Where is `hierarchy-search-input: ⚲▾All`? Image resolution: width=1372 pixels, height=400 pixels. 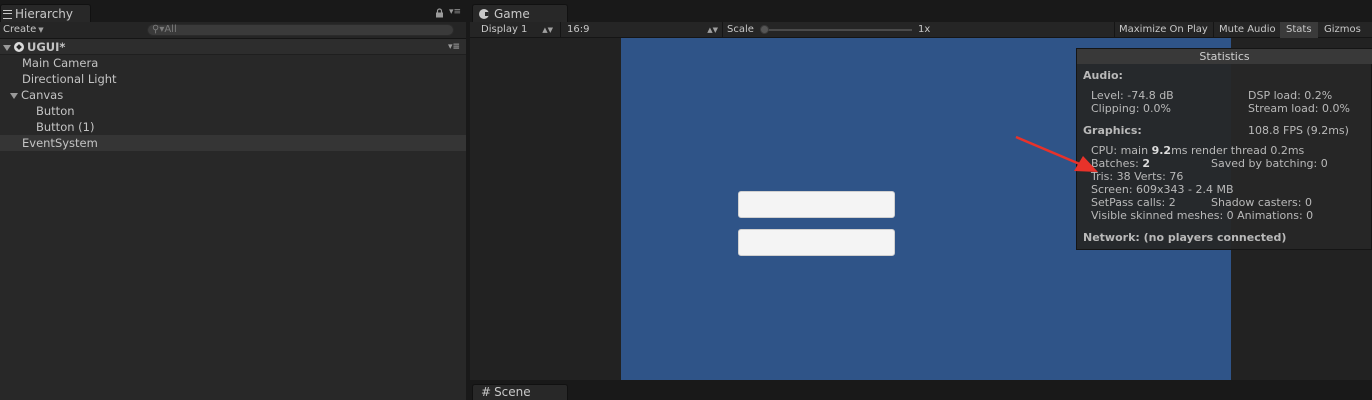
hierarchy-search-input: ⚲▾All is located at coordinates (300, 30).